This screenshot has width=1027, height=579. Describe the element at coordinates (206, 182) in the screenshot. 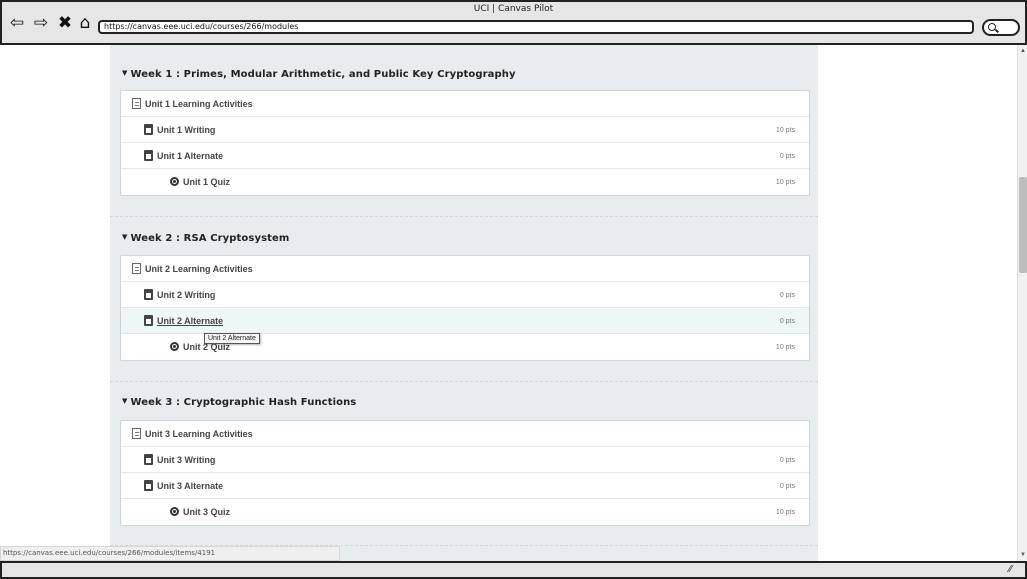

I see `module-item-link: Unit 1 Quiz` at that location.